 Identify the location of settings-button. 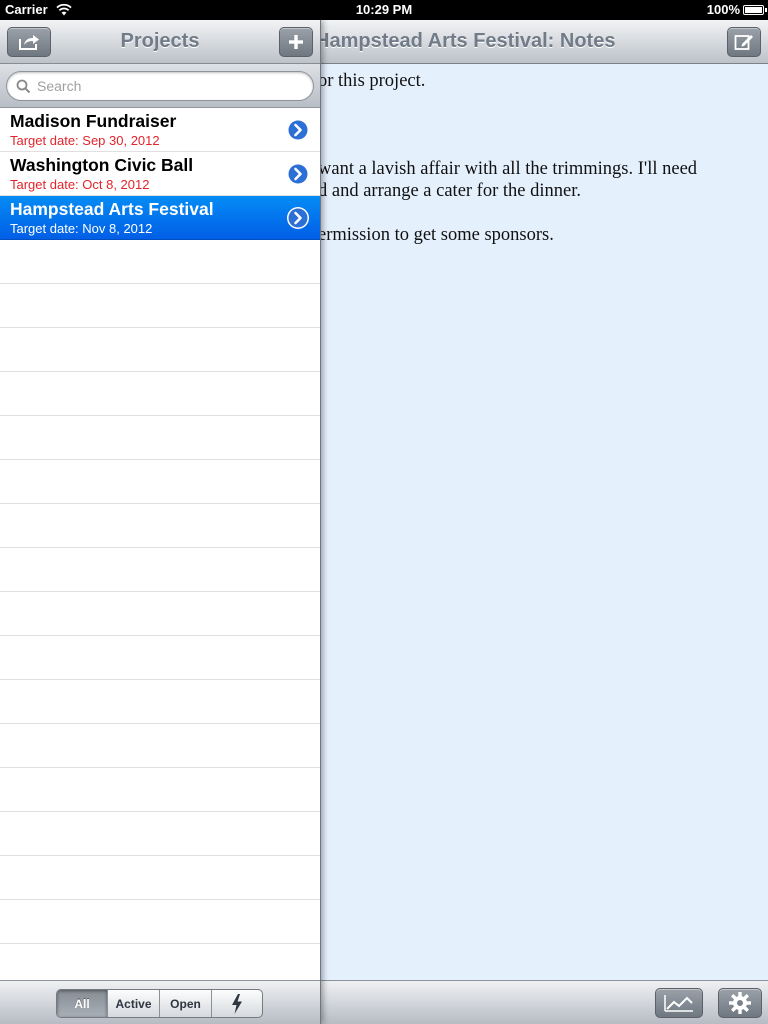
(740, 1003).